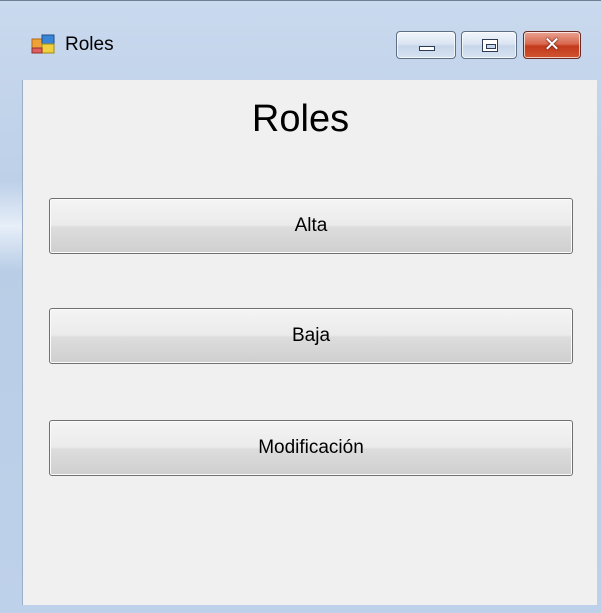  What do you see at coordinates (427, 48) in the screenshot?
I see `minimize-icon` at bounding box center [427, 48].